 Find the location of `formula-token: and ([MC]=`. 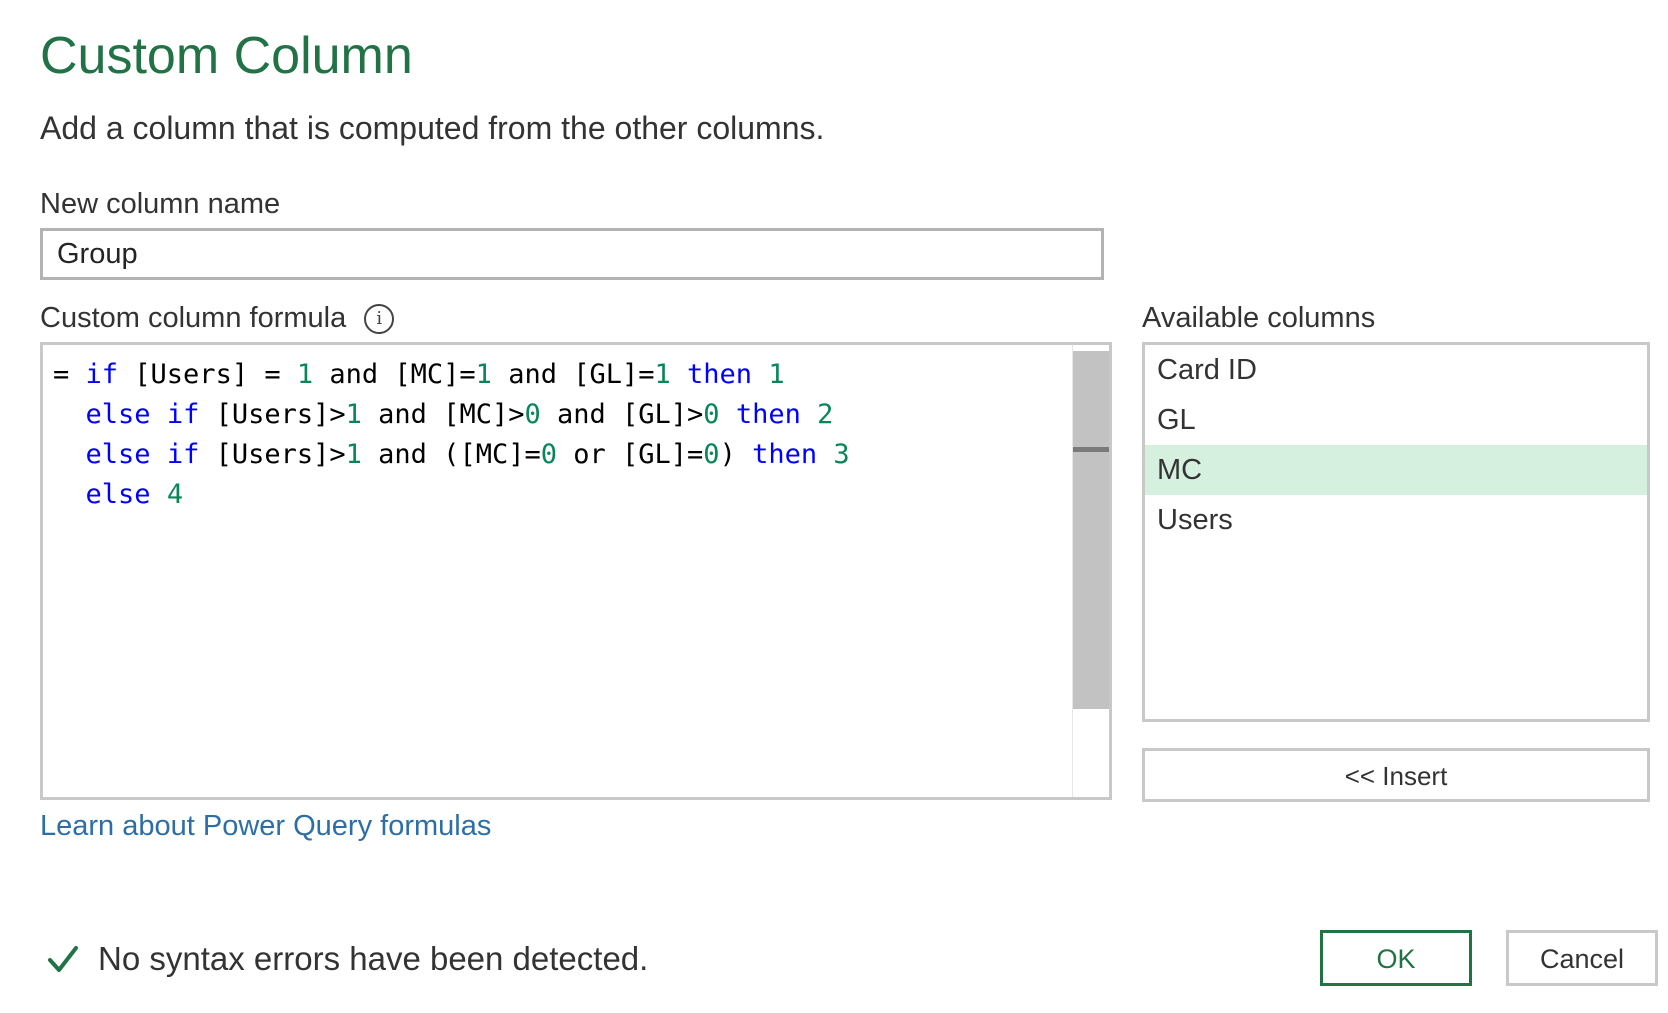

formula-token: and ([MC]= is located at coordinates (451, 454).